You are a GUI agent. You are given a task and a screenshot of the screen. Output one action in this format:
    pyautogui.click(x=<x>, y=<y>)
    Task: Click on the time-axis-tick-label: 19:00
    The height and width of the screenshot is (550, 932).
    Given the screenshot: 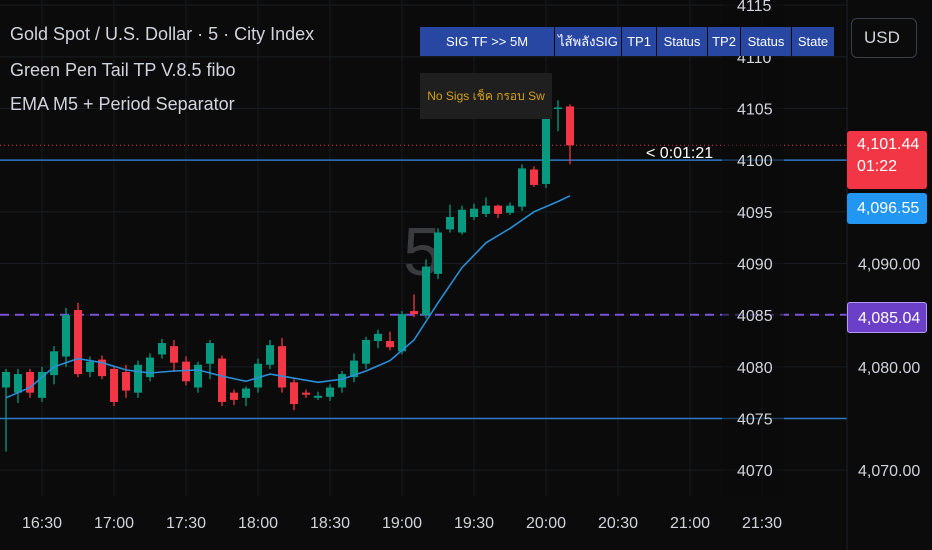 What is the action you would take?
    pyautogui.click(x=402, y=523)
    